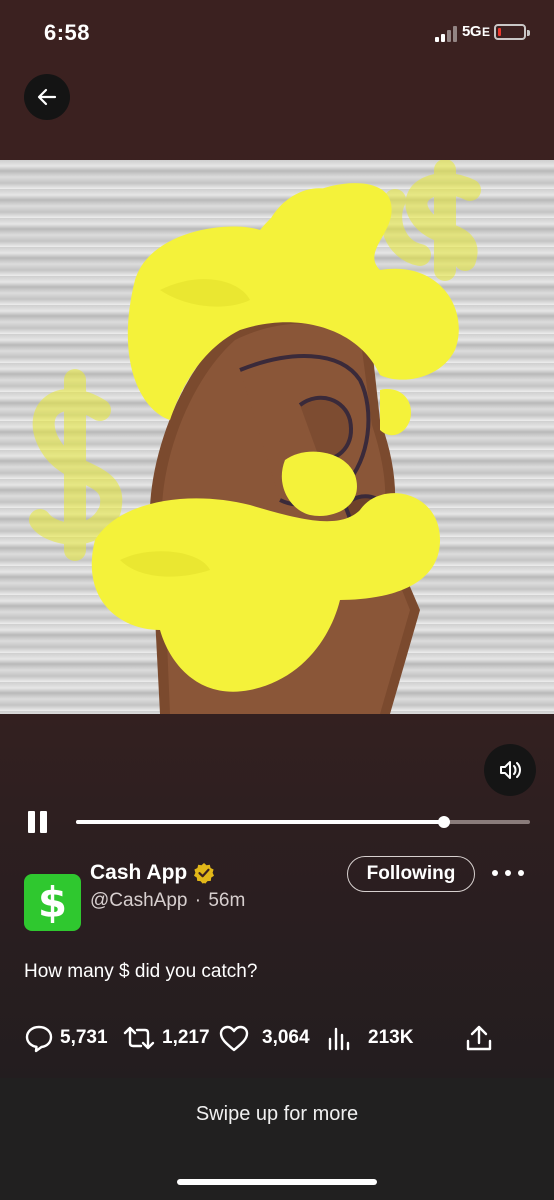 The height and width of the screenshot is (1200, 554). Describe the element at coordinates (141, 971) in the screenshot. I see `tweet-text: How many $ did you catch?` at that location.